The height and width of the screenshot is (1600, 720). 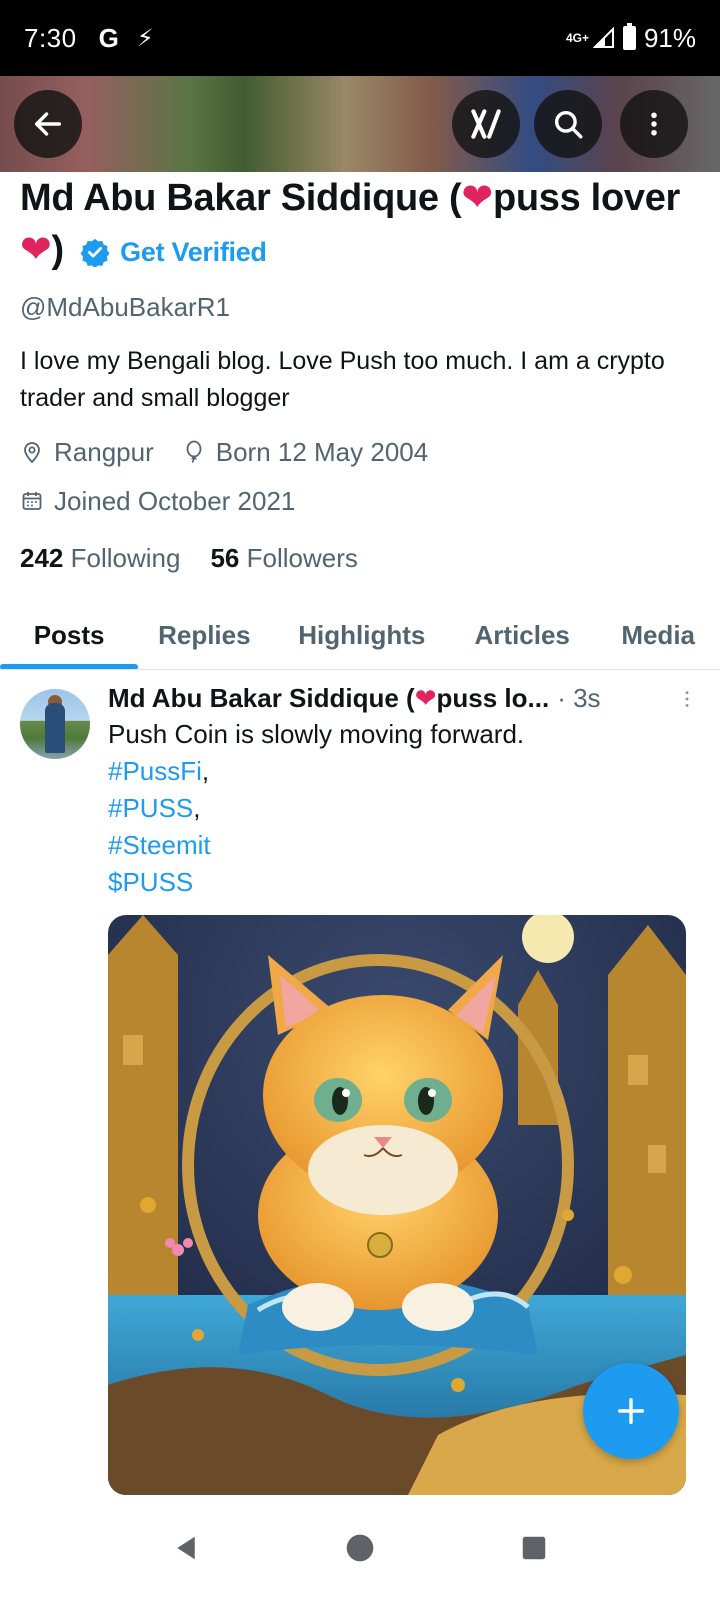 I want to click on tab-highlights: Highlights, so click(x=361, y=634).